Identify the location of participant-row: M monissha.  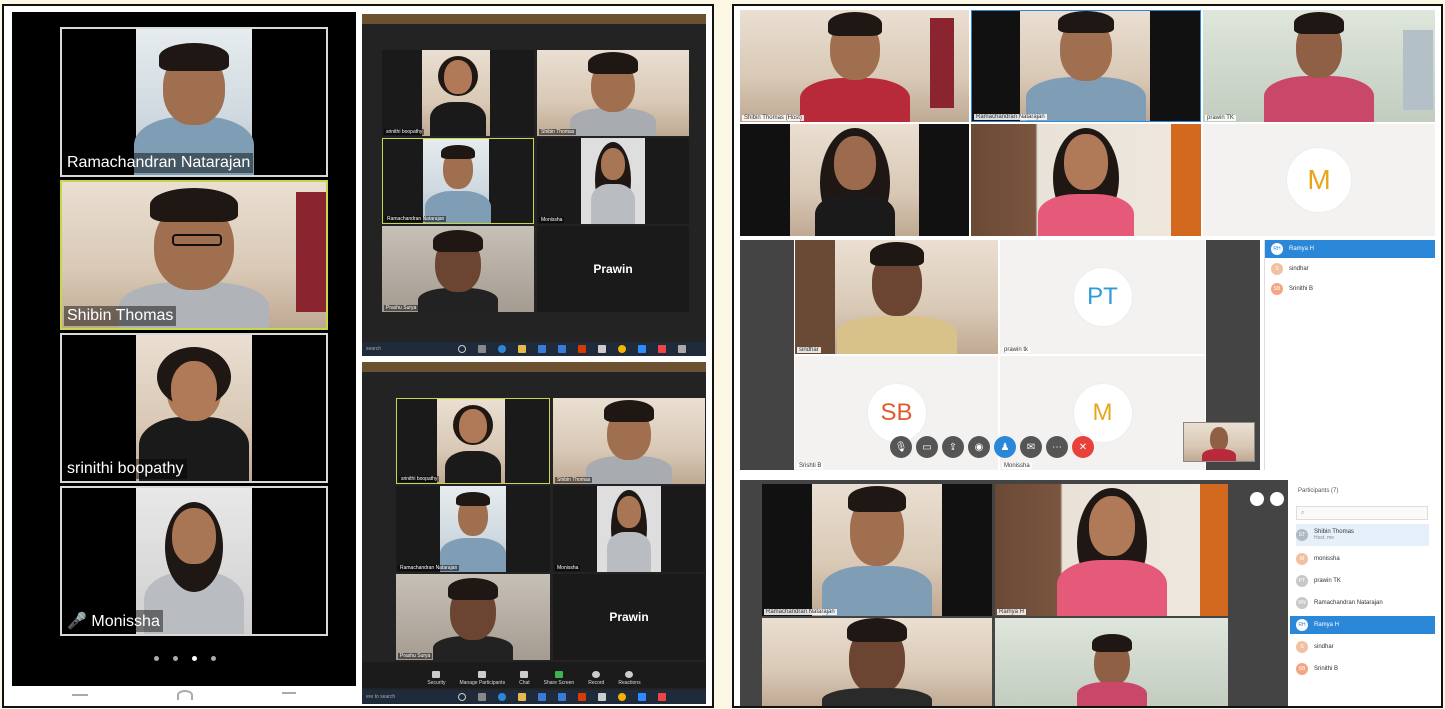
(1362, 559).